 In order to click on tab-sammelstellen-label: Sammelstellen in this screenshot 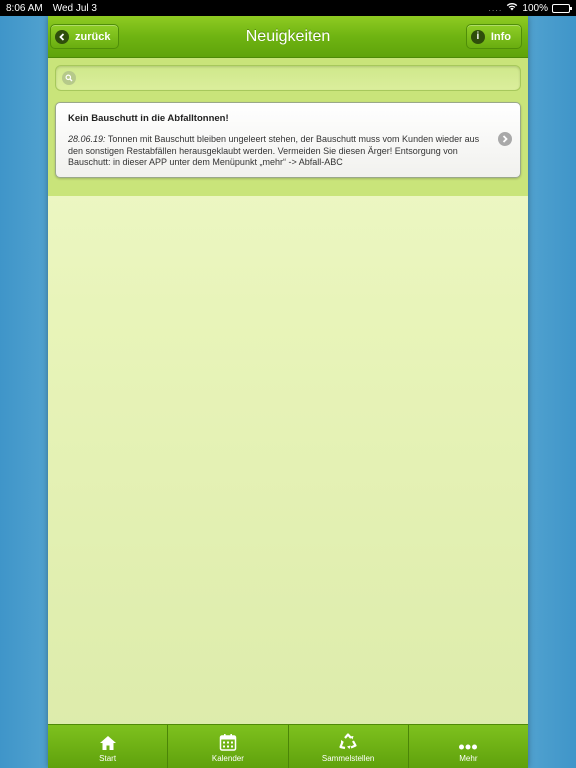, I will do `click(348, 758)`.